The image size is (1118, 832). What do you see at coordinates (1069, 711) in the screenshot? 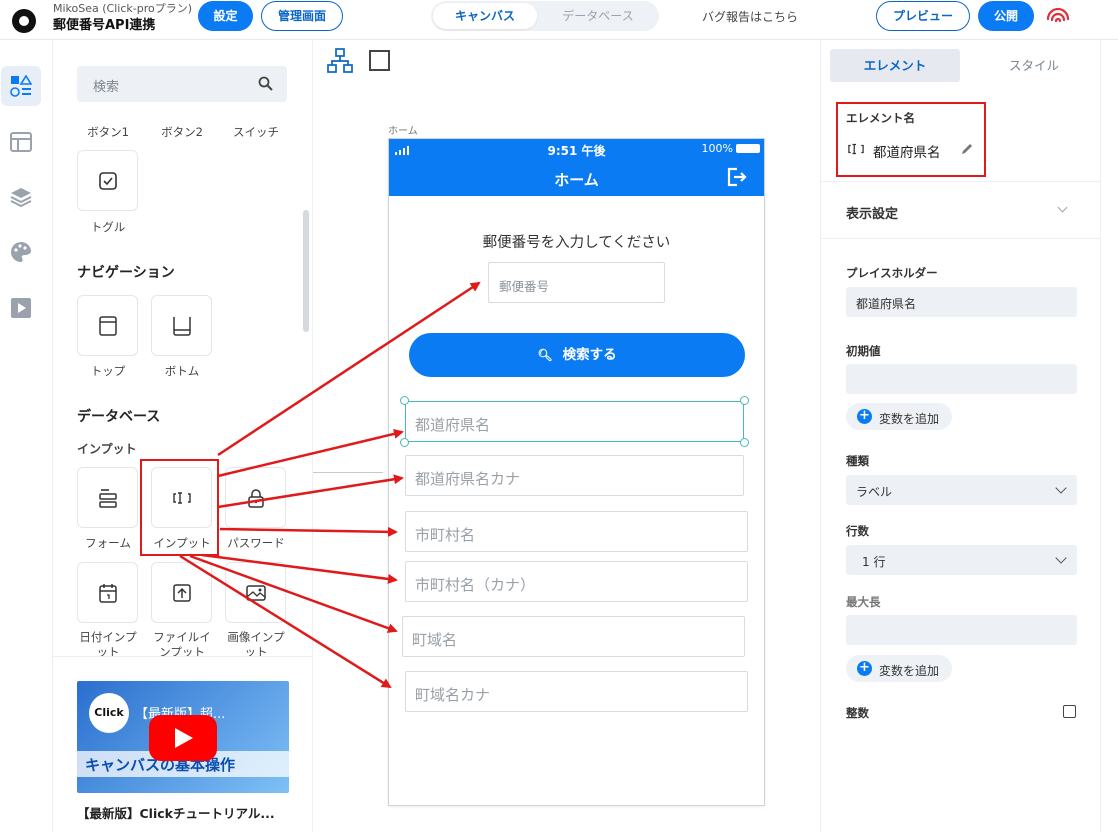
I see `integer-checkbox` at bounding box center [1069, 711].